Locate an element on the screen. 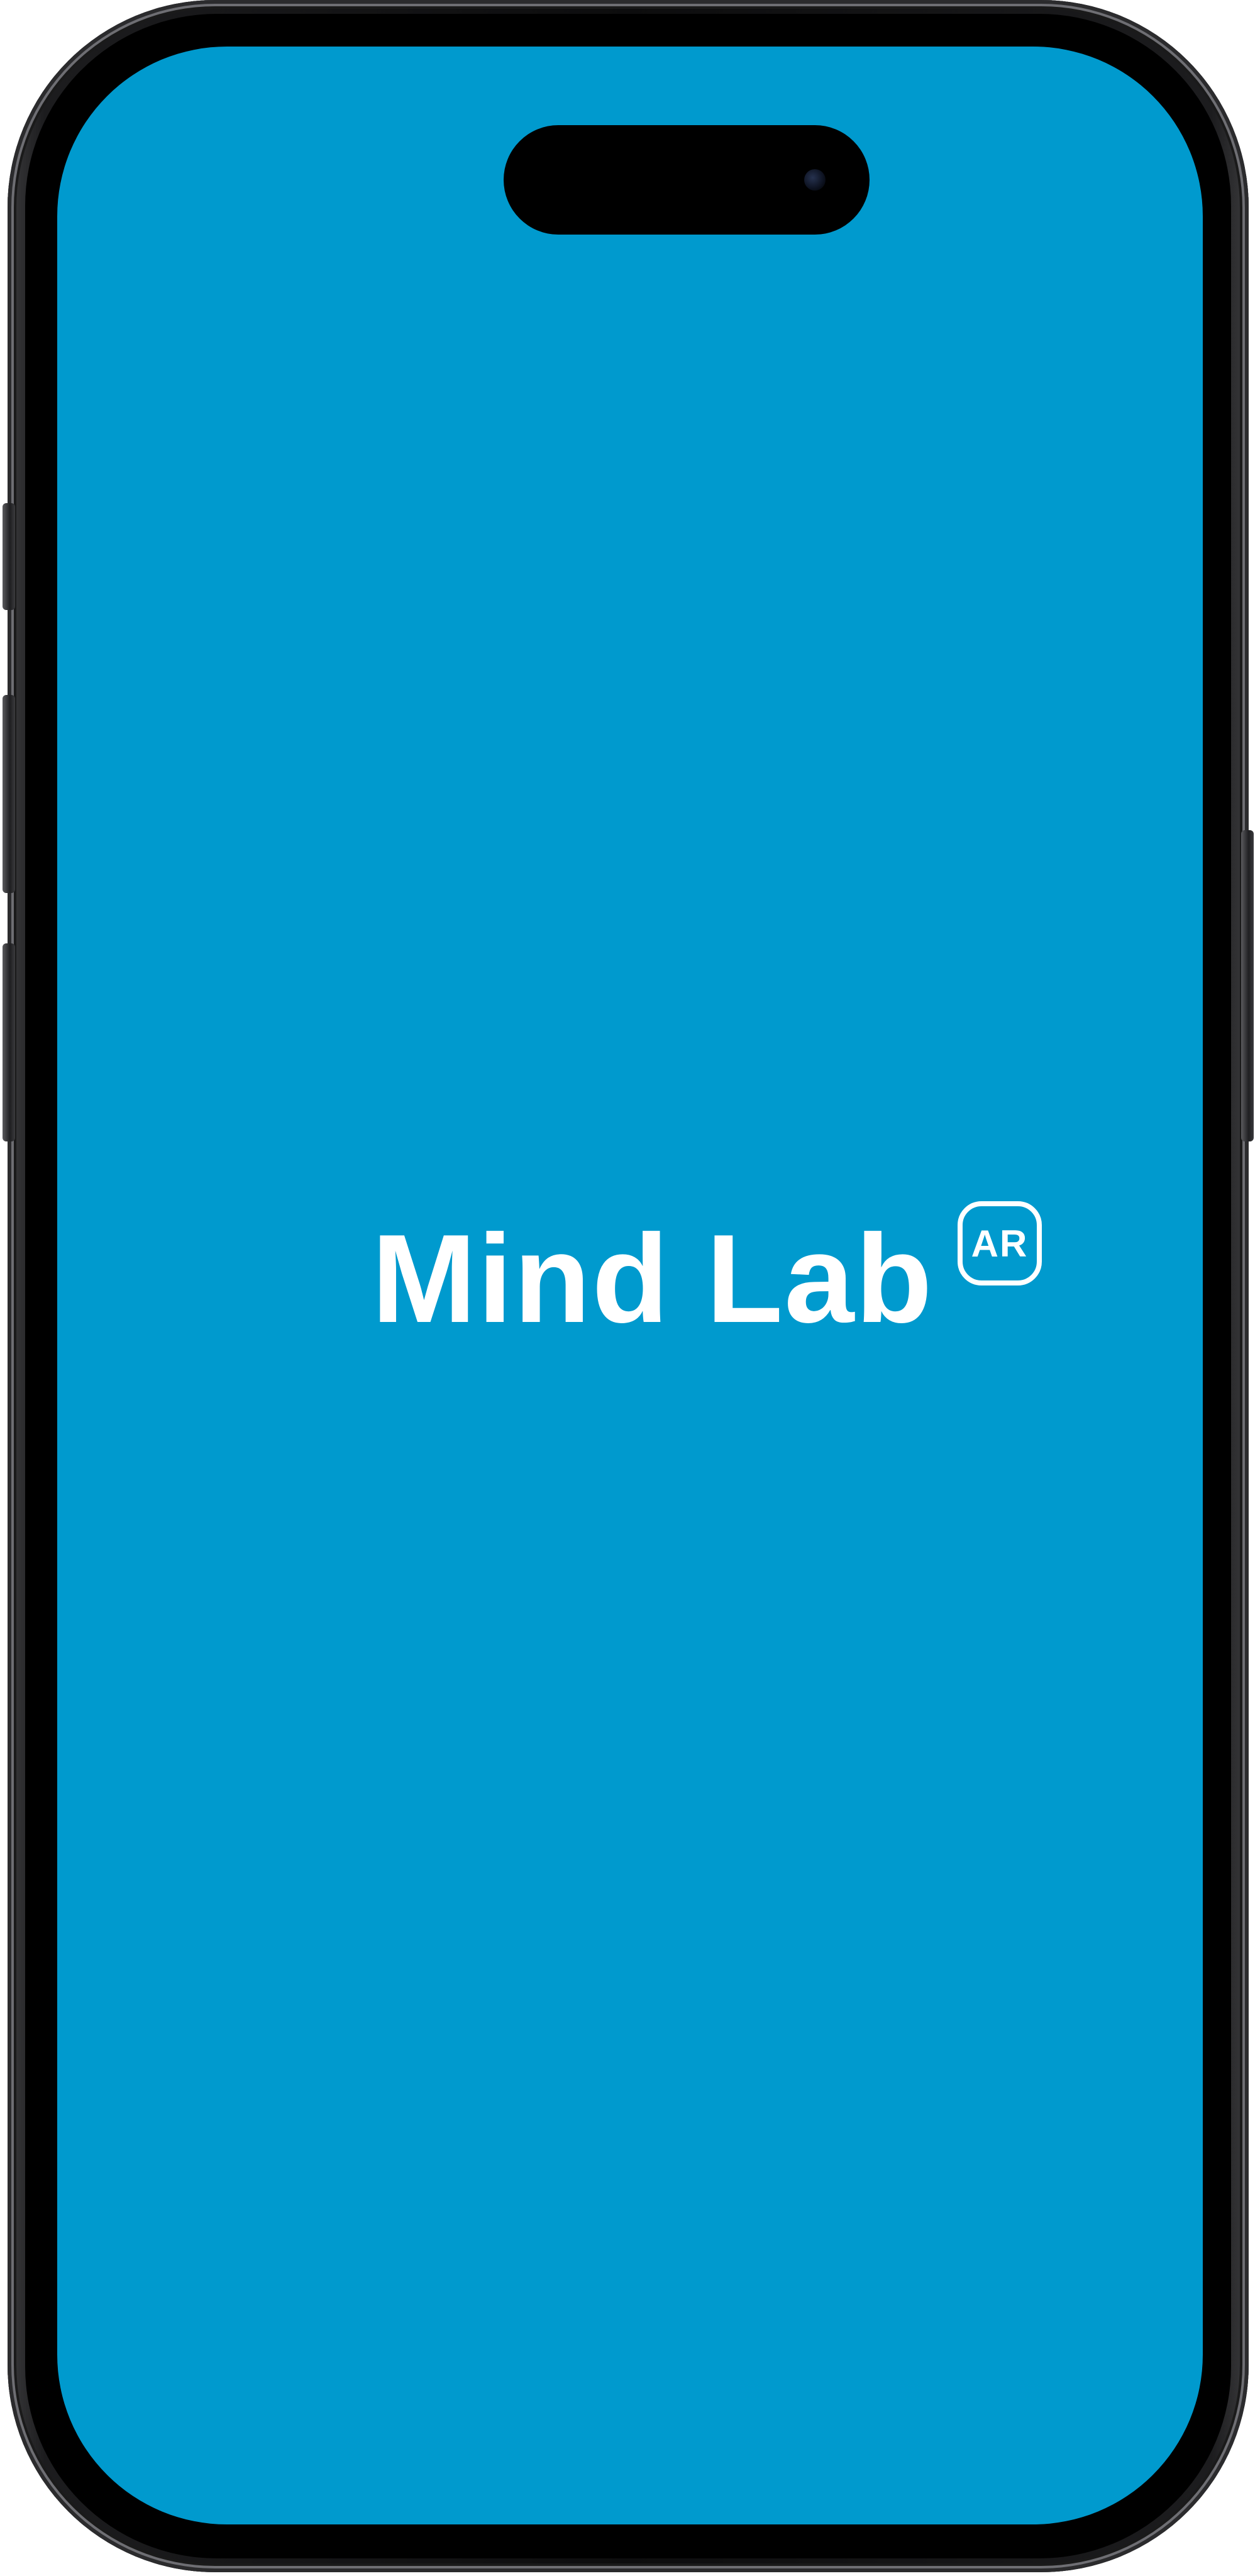 The height and width of the screenshot is (2576, 1260). volume-down-button is located at coordinates (9, 1042).